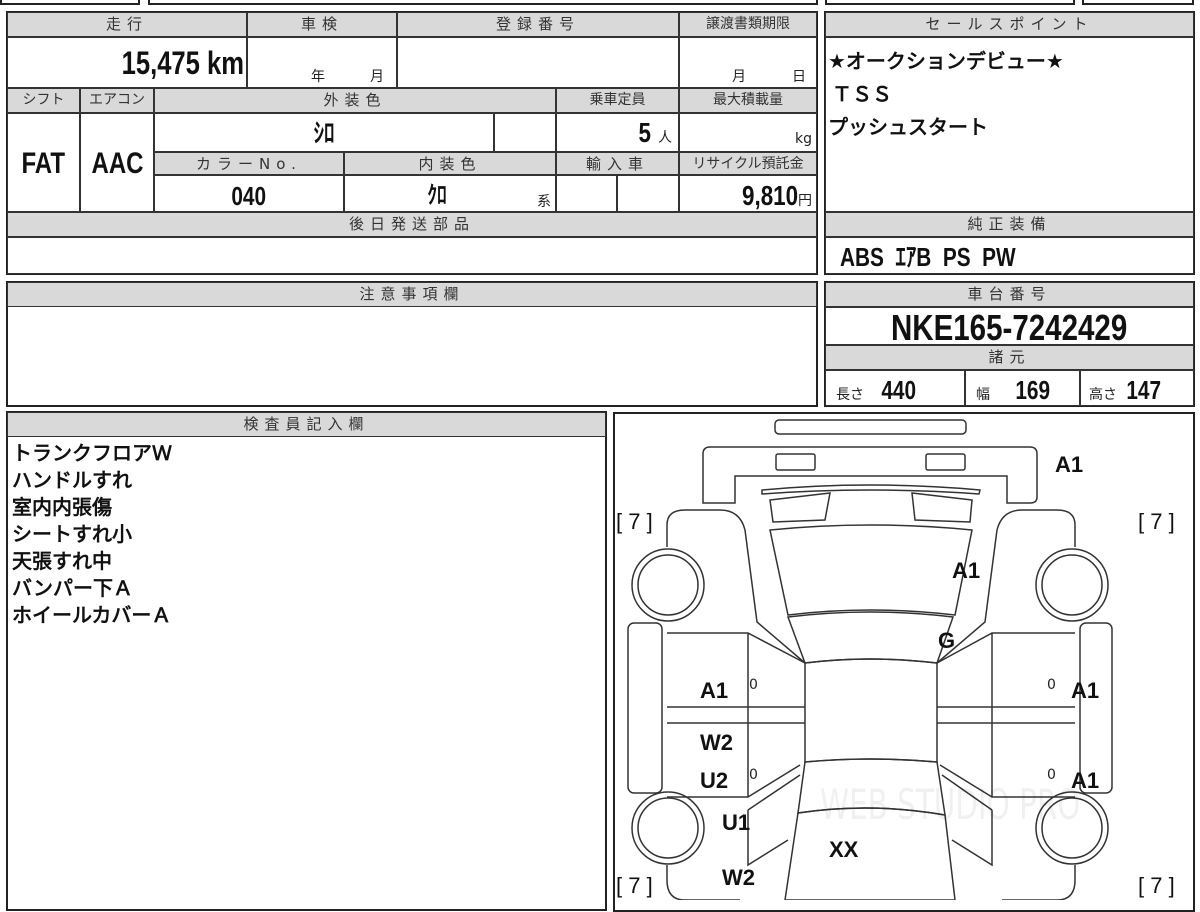  I want to click on notes-header: 注意事項欄, so click(412, 294).